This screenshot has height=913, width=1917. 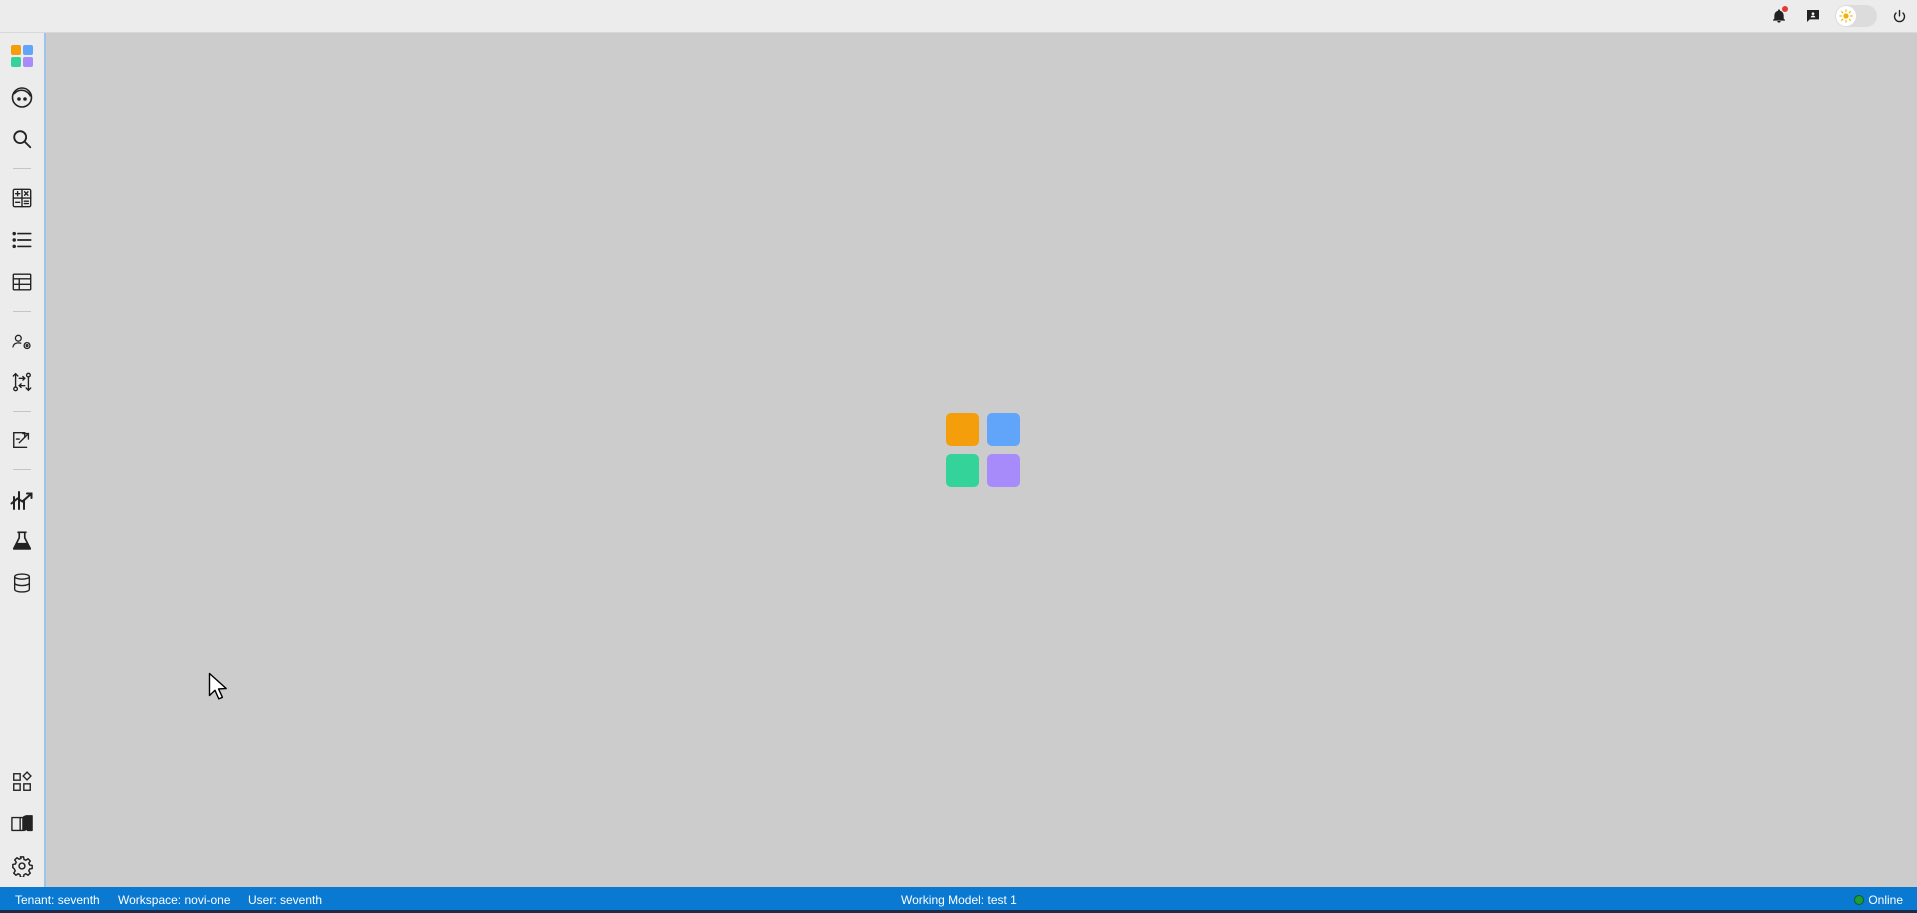 I want to click on loading-indicator, so click(x=983, y=450).